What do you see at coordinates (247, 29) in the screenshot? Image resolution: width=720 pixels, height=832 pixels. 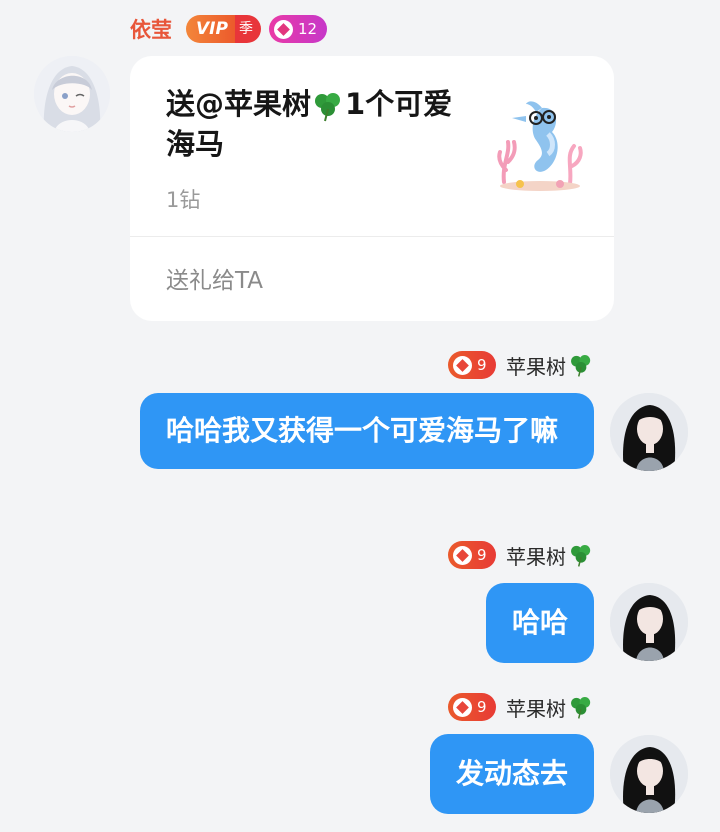 I see `vip-season-label: 季` at bounding box center [247, 29].